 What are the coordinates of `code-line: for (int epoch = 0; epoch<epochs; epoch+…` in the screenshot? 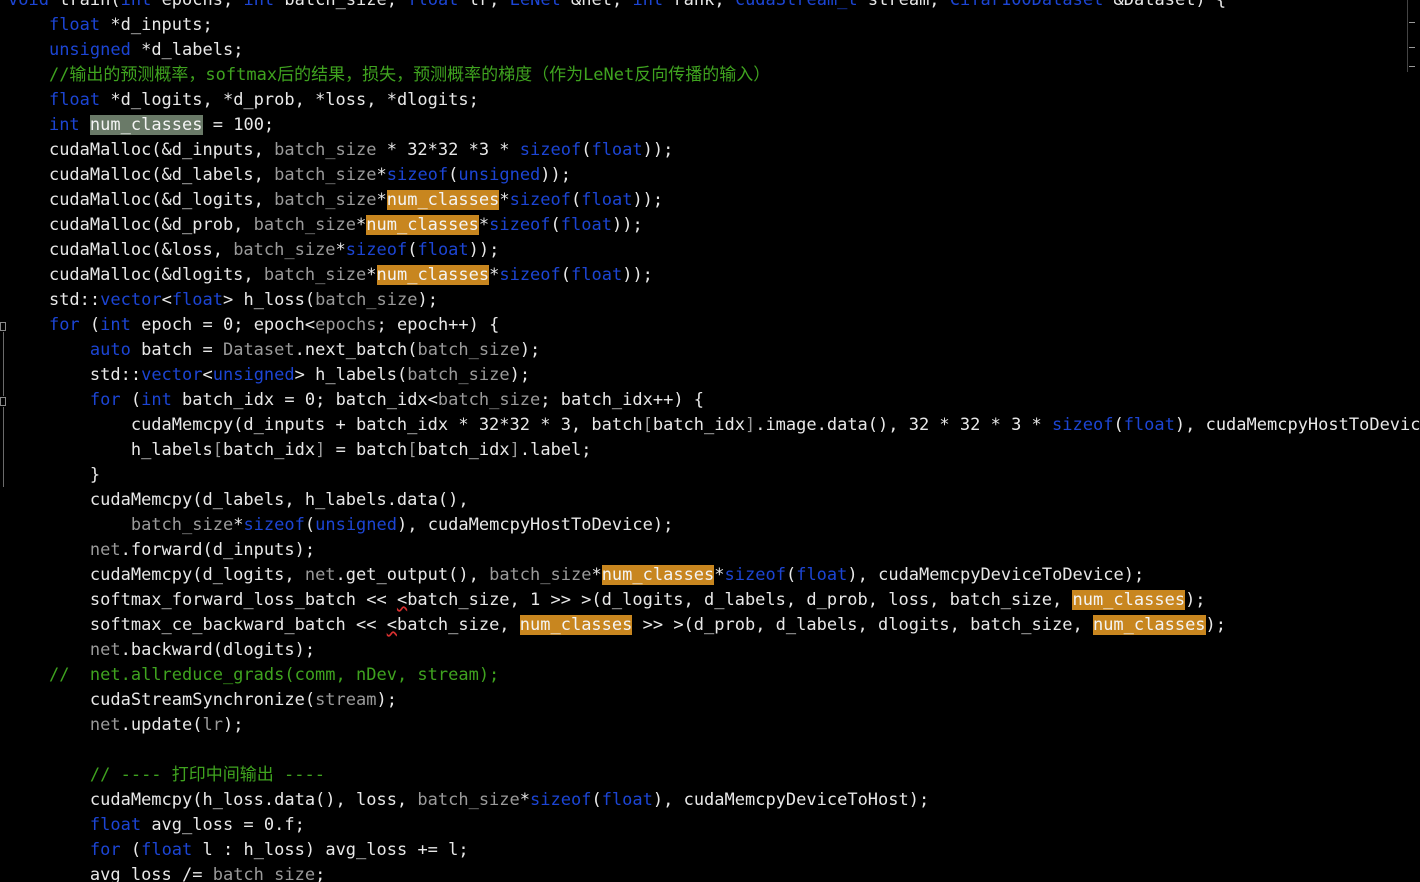 It's located at (713, 325).